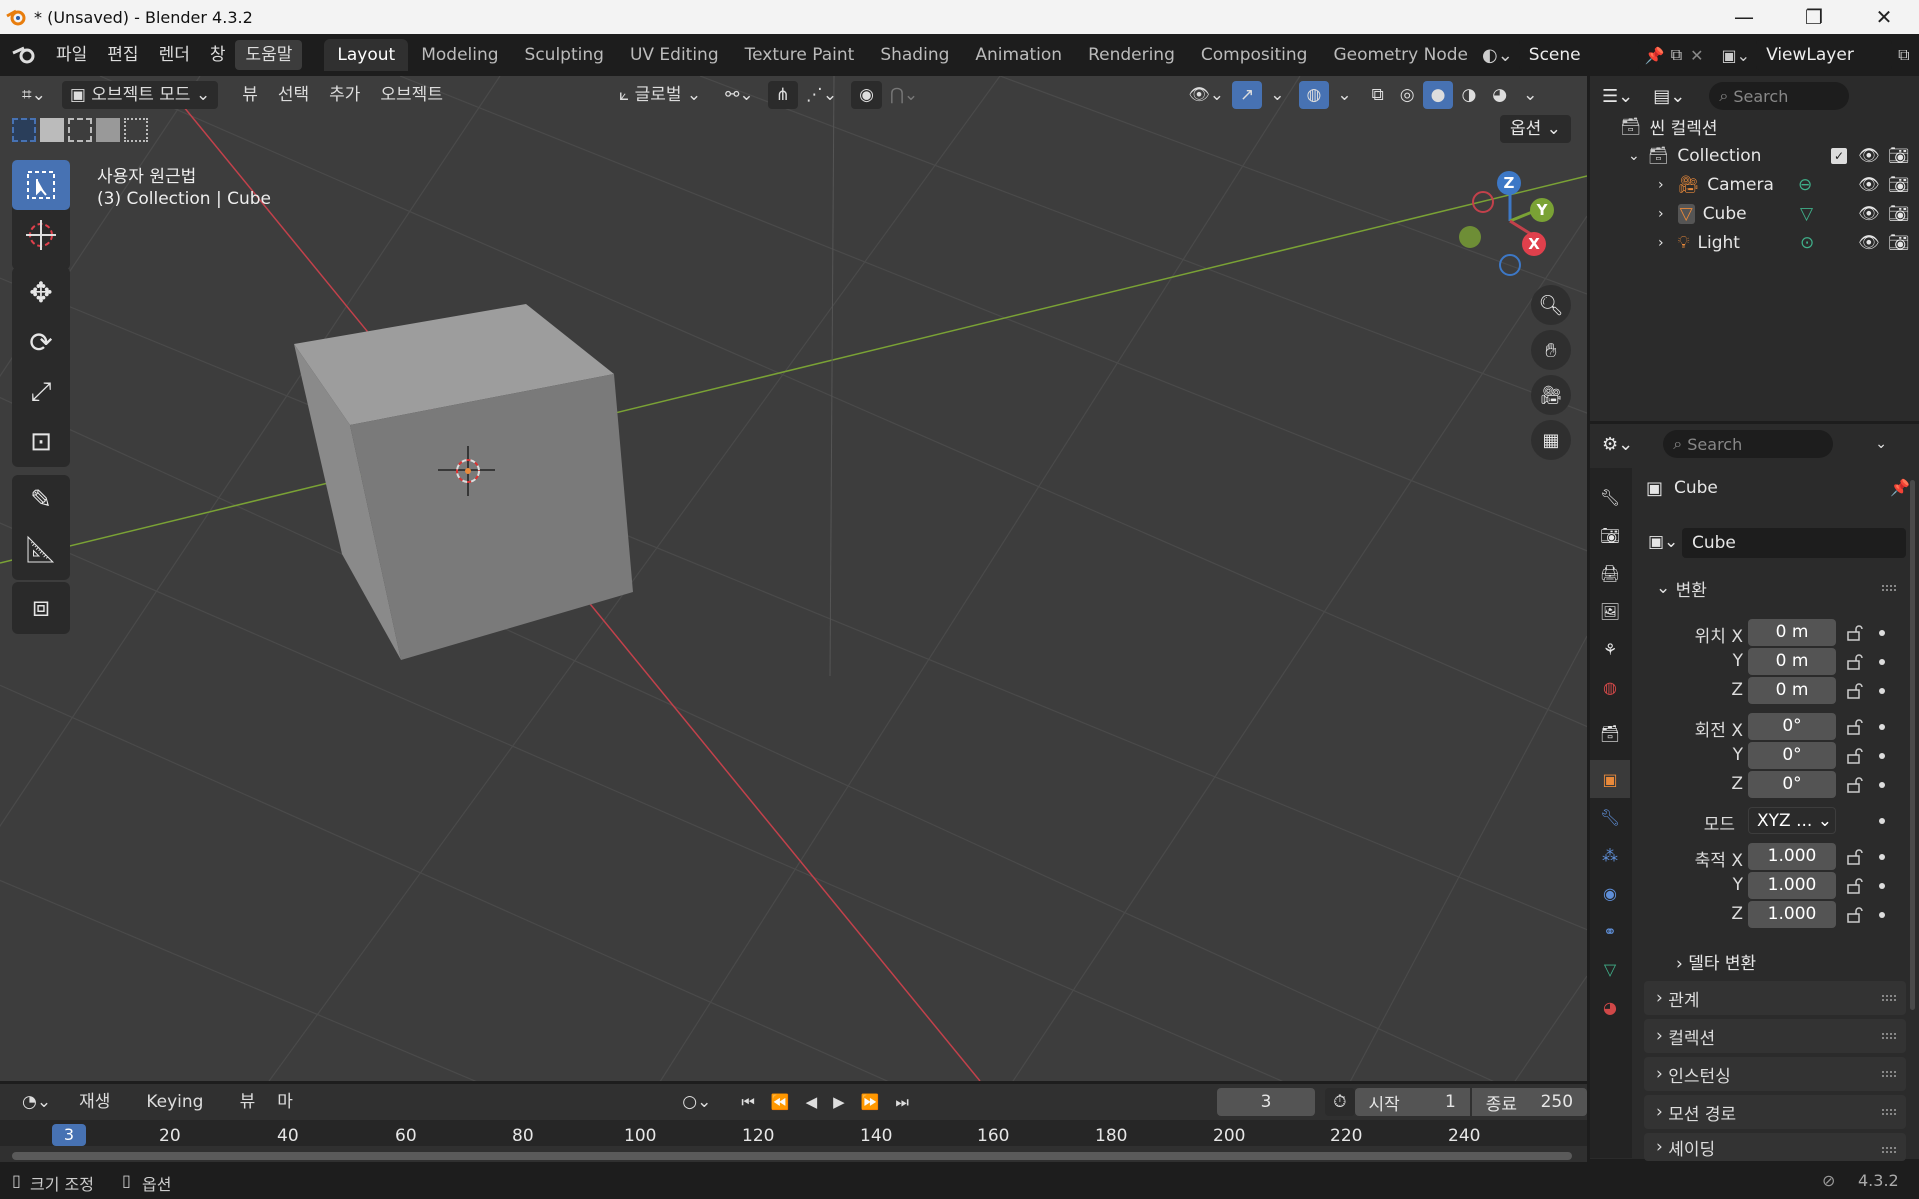 Image resolution: width=1919 pixels, height=1199 pixels. I want to click on timeline-scrollbar, so click(792, 1156).